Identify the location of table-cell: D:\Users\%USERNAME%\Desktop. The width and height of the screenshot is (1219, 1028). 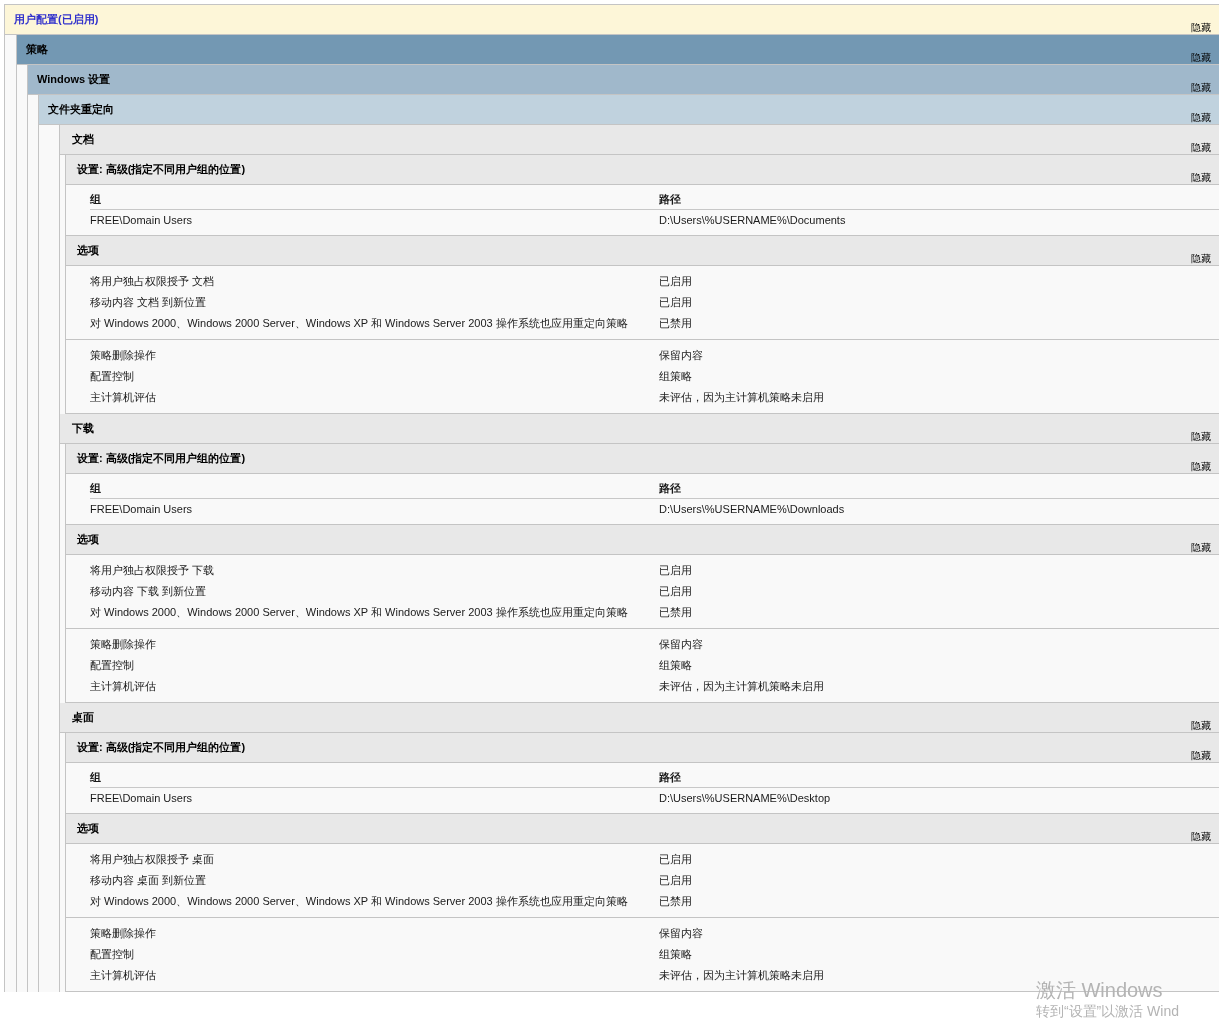
(745, 798).